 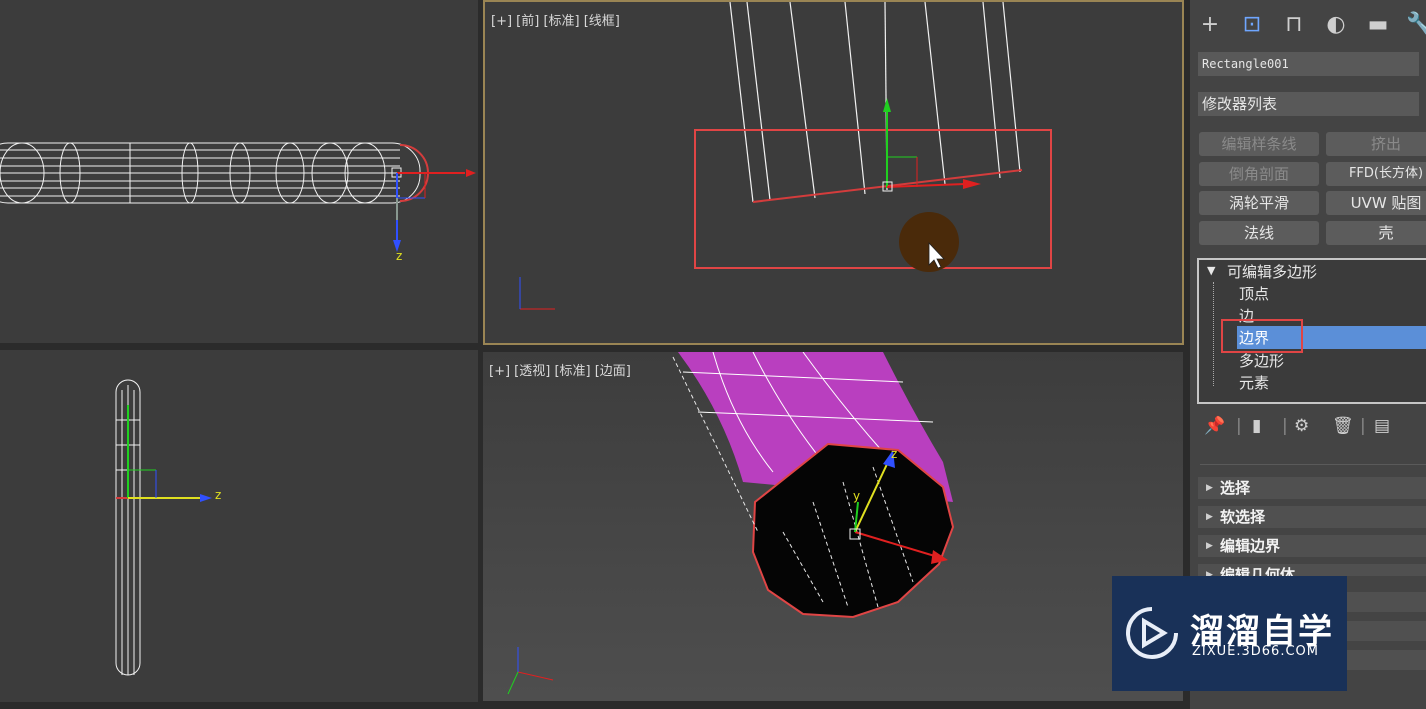 I want to click on stack-item-polygon: 多边形, so click(x=1261, y=360).